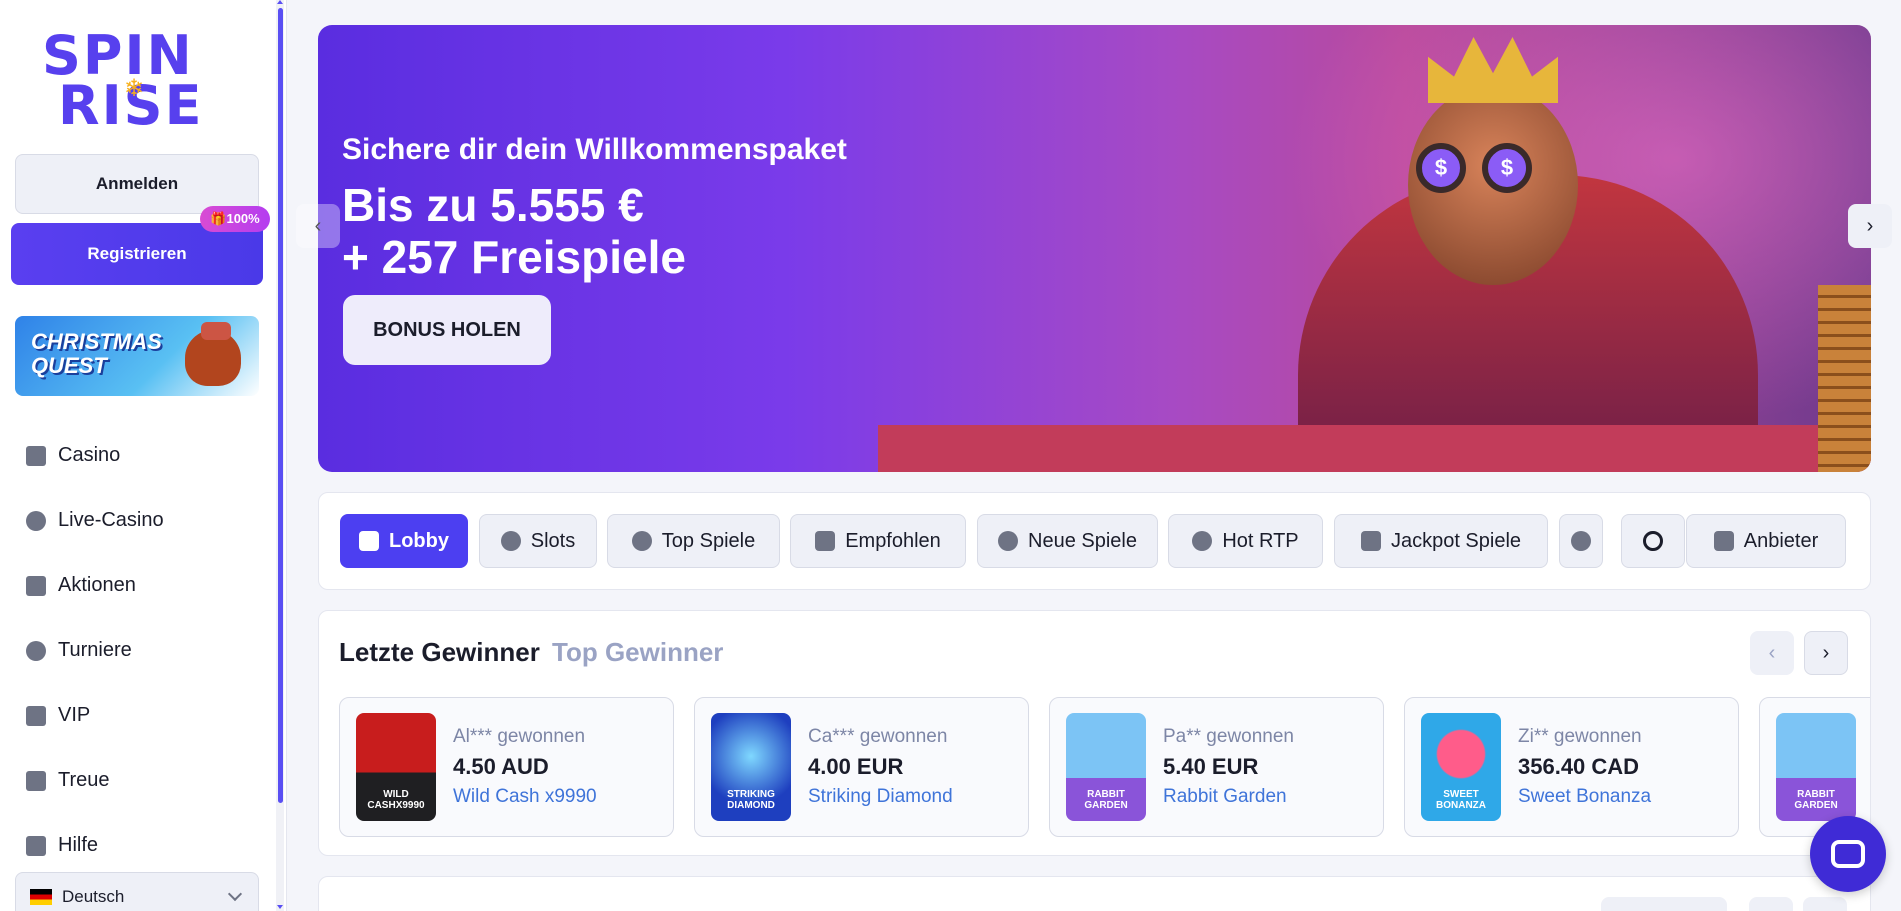 The height and width of the screenshot is (911, 1901). Describe the element at coordinates (553, 540) in the screenshot. I see `tab-label: Slots` at that location.